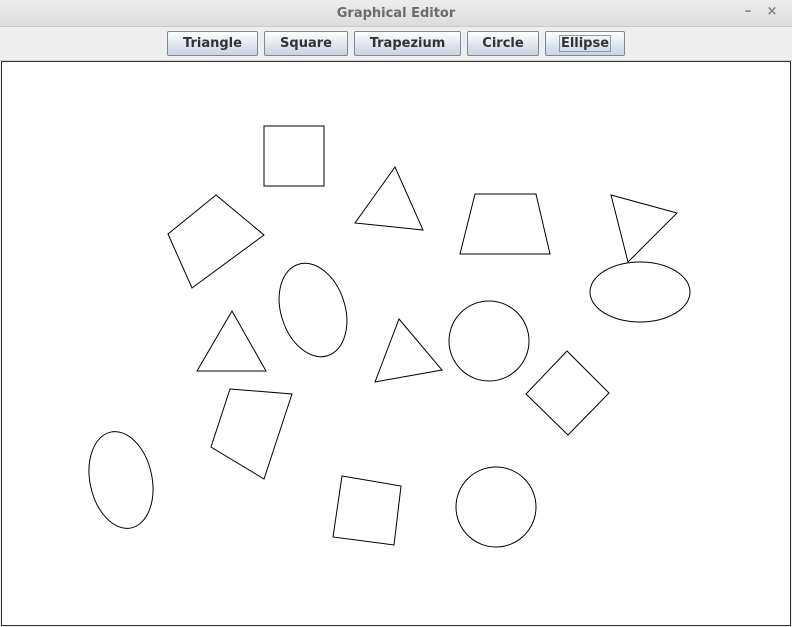 Image resolution: width=792 pixels, height=627 pixels. I want to click on window-title: Graphical Editor, so click(396, 13).